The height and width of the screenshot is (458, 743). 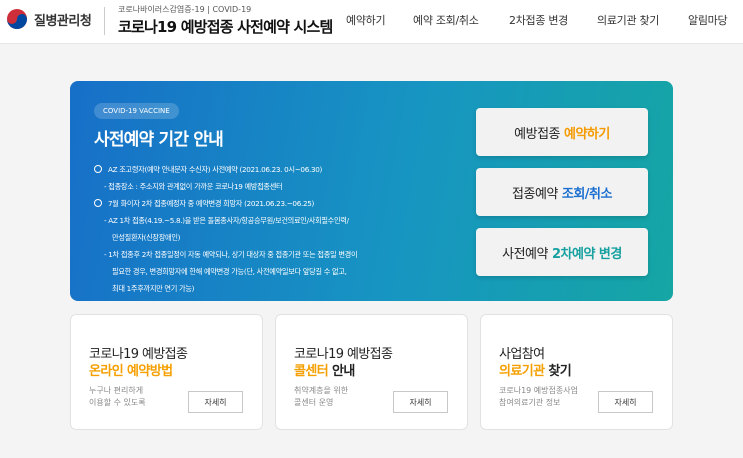 What do you see at coordinates (366, 20) in the screenshot?
I see `nav-reserve: 예약하기` at bounding box center [366, 20].